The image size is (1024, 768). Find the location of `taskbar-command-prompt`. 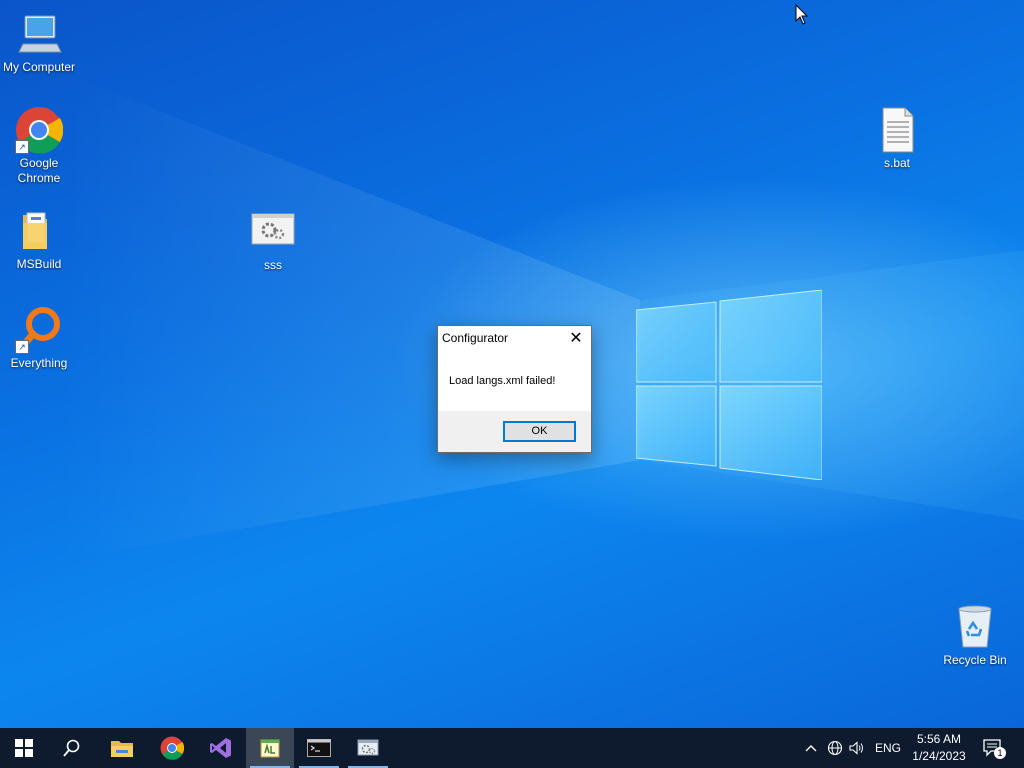

taskbar-command-prompt is located at coordinates (319, 748).